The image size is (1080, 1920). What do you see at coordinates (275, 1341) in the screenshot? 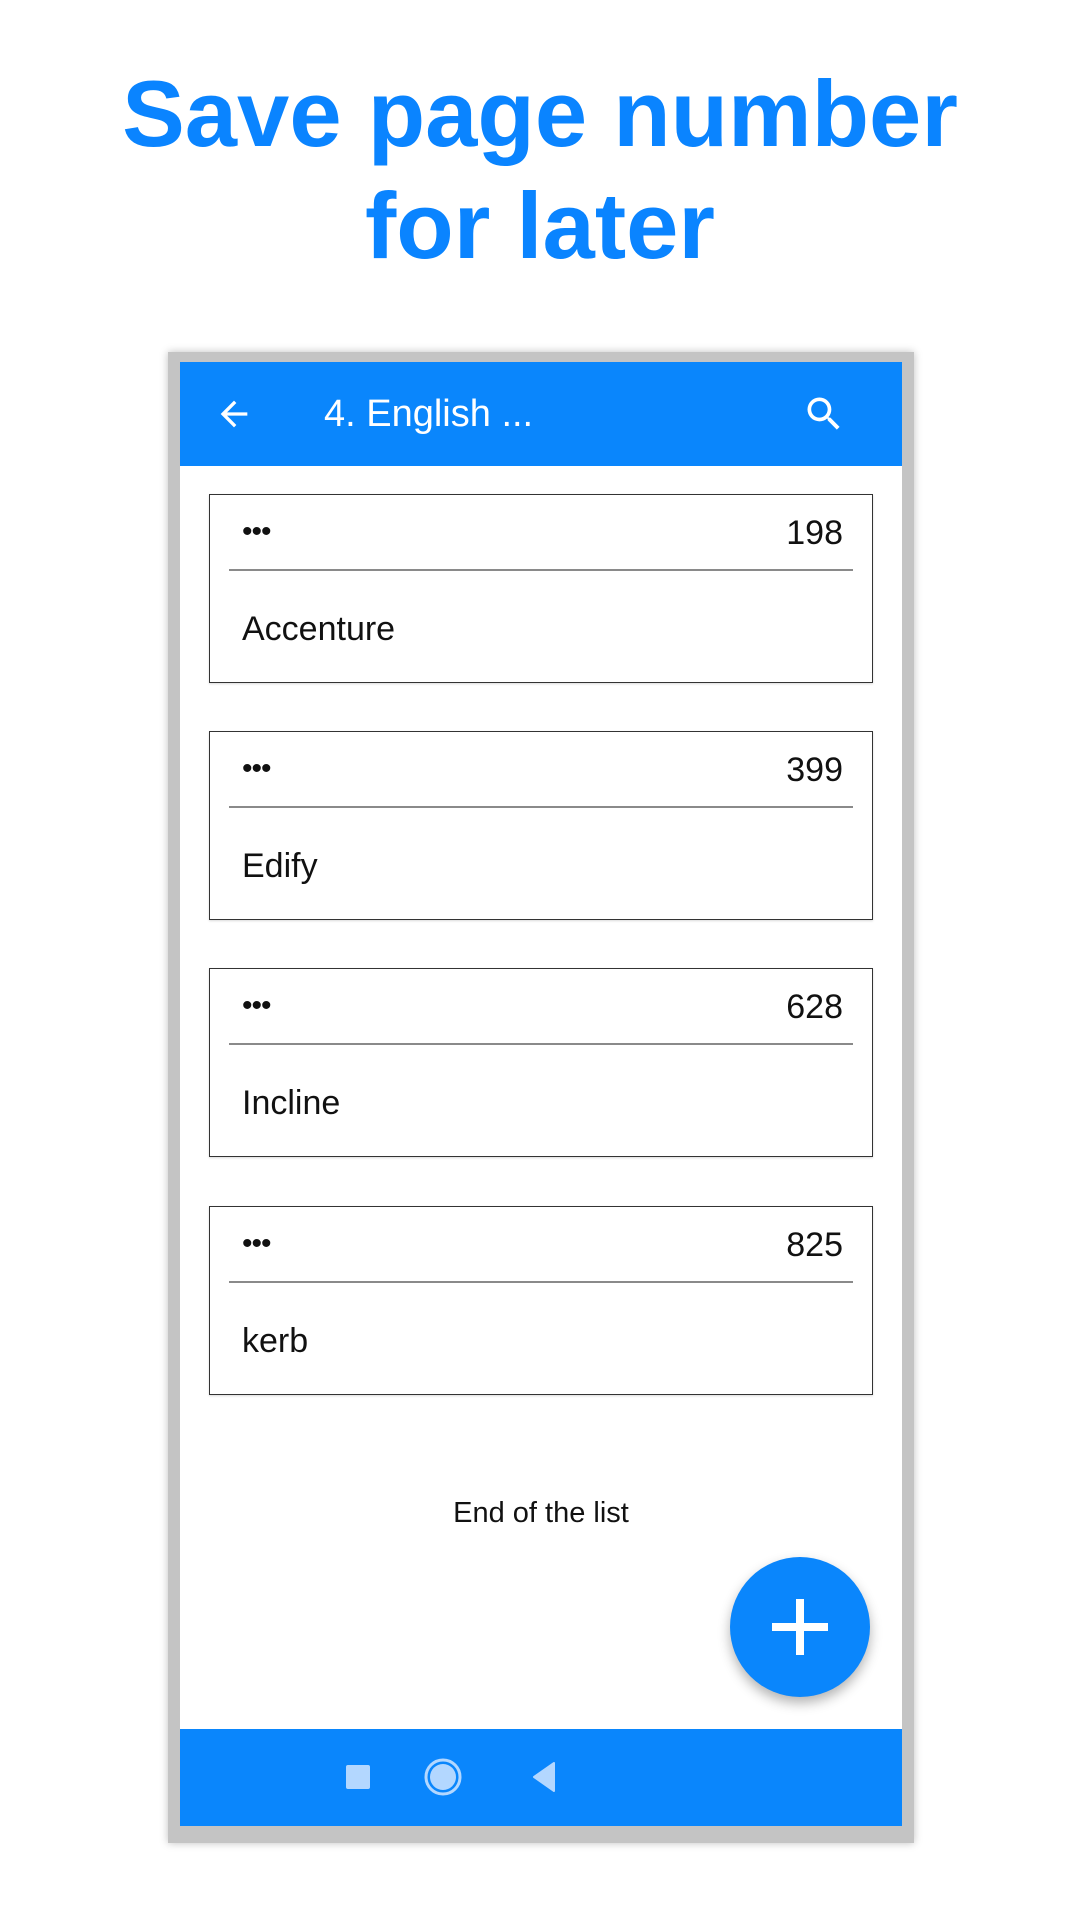
I see `item-word: kerb` at bounding box center [275, 1341].